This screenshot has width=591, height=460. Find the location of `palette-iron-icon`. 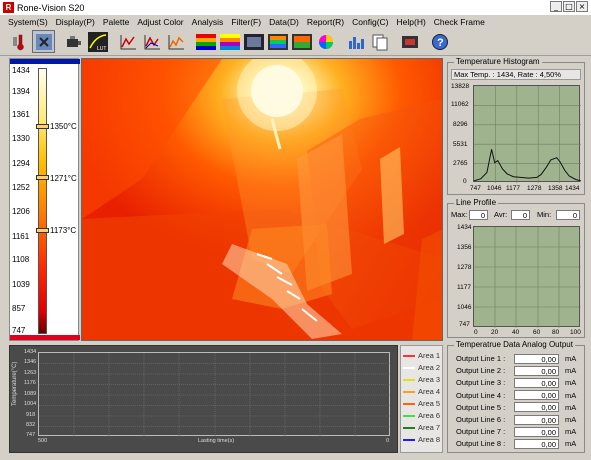

palette-iron-icon is located at coordinates (229, 41).